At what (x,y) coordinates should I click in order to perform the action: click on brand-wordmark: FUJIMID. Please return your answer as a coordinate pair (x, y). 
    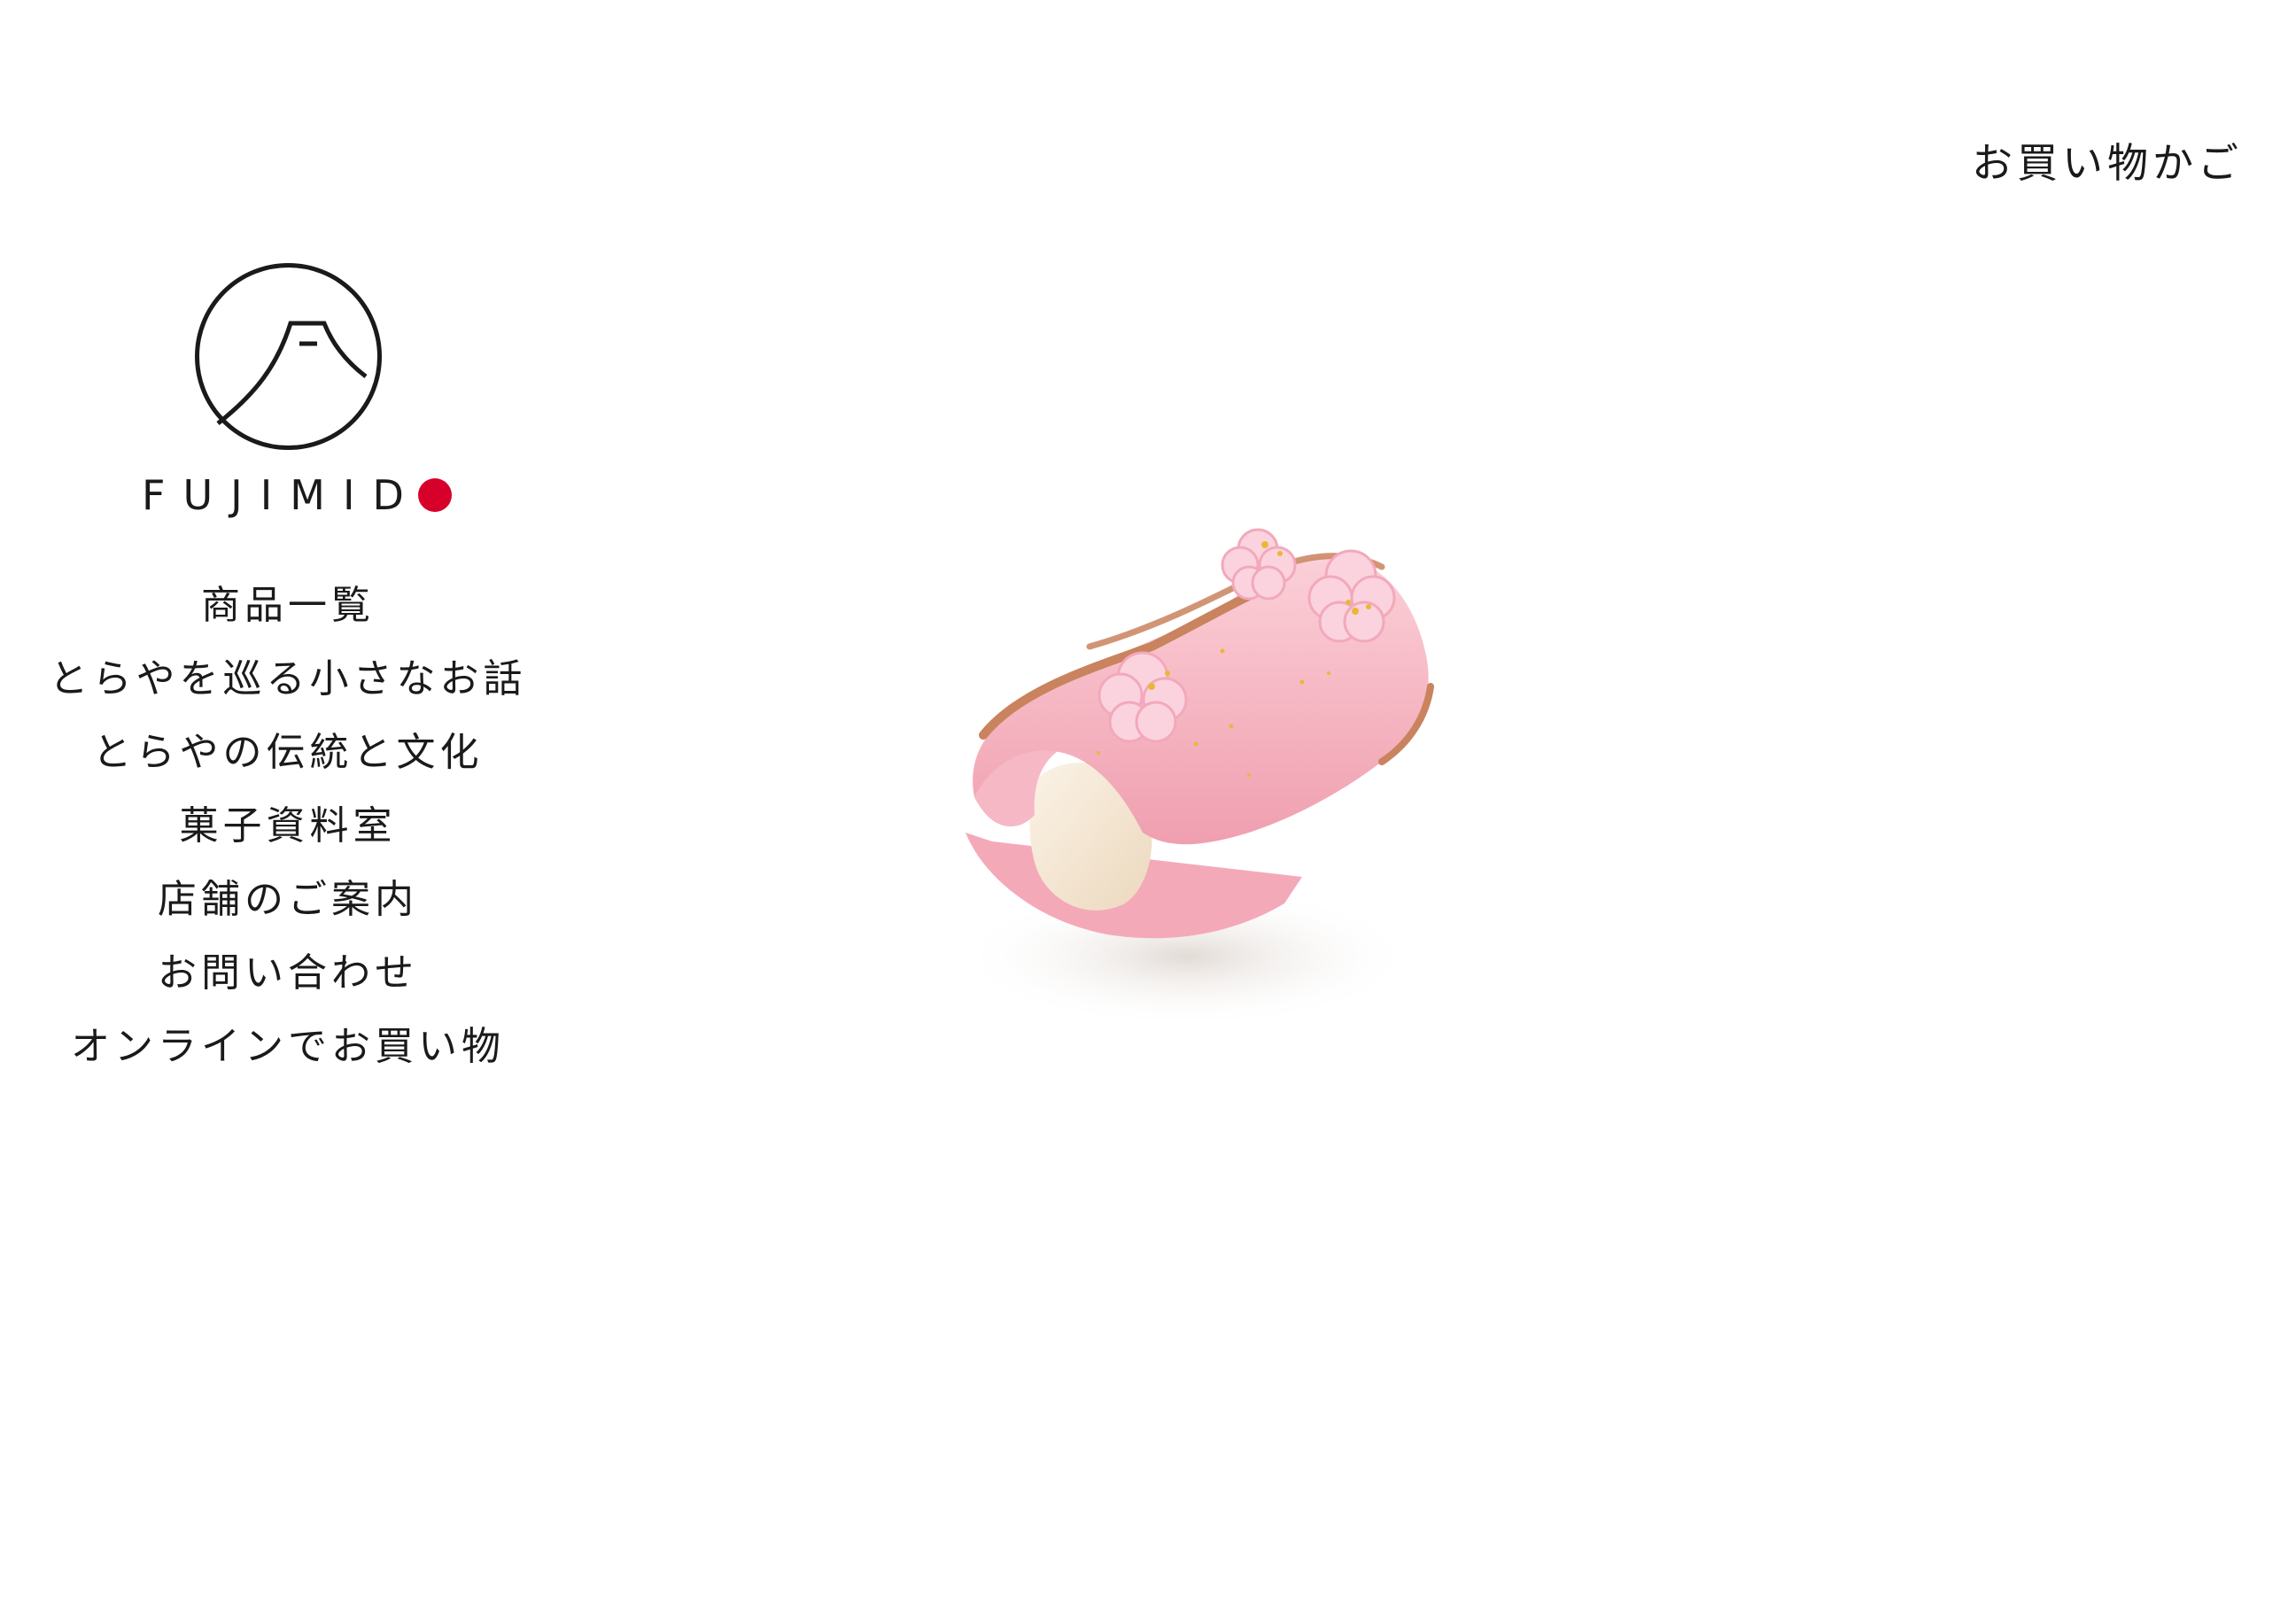
    Looking at the image, I should click on (297, 495).